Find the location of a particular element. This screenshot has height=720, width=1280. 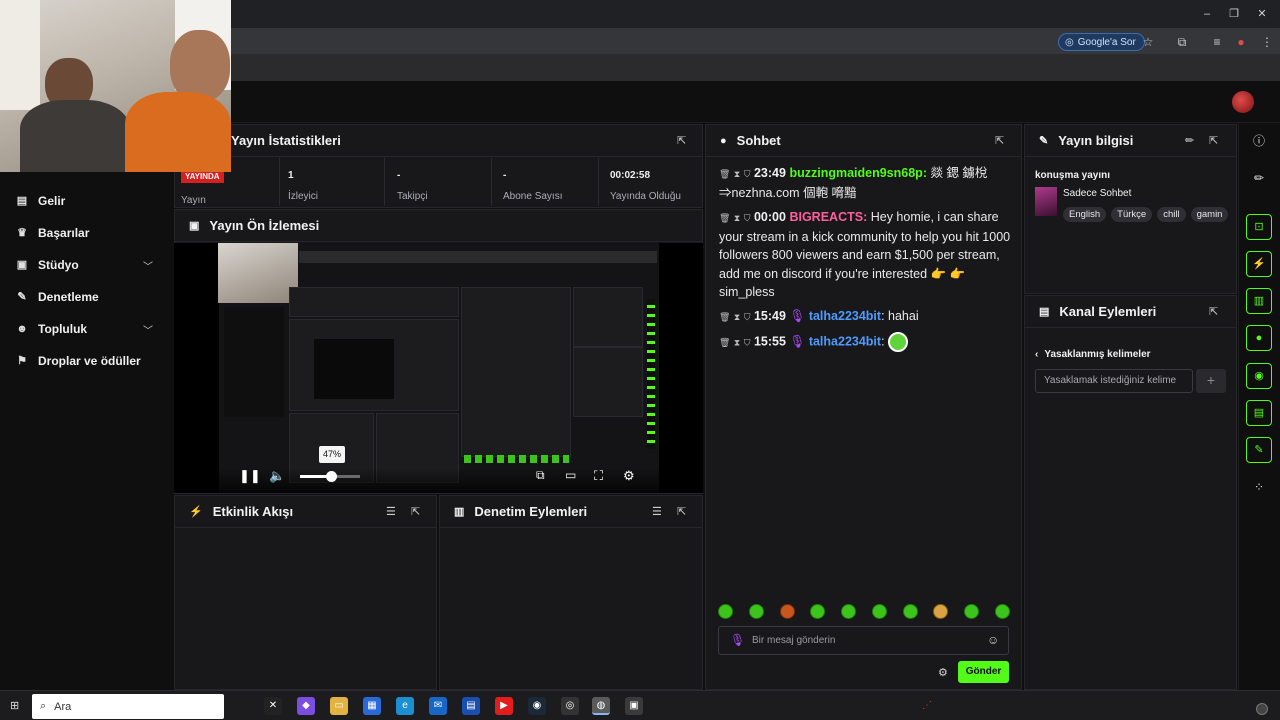

stream-video is located at coordinates (438, 368).